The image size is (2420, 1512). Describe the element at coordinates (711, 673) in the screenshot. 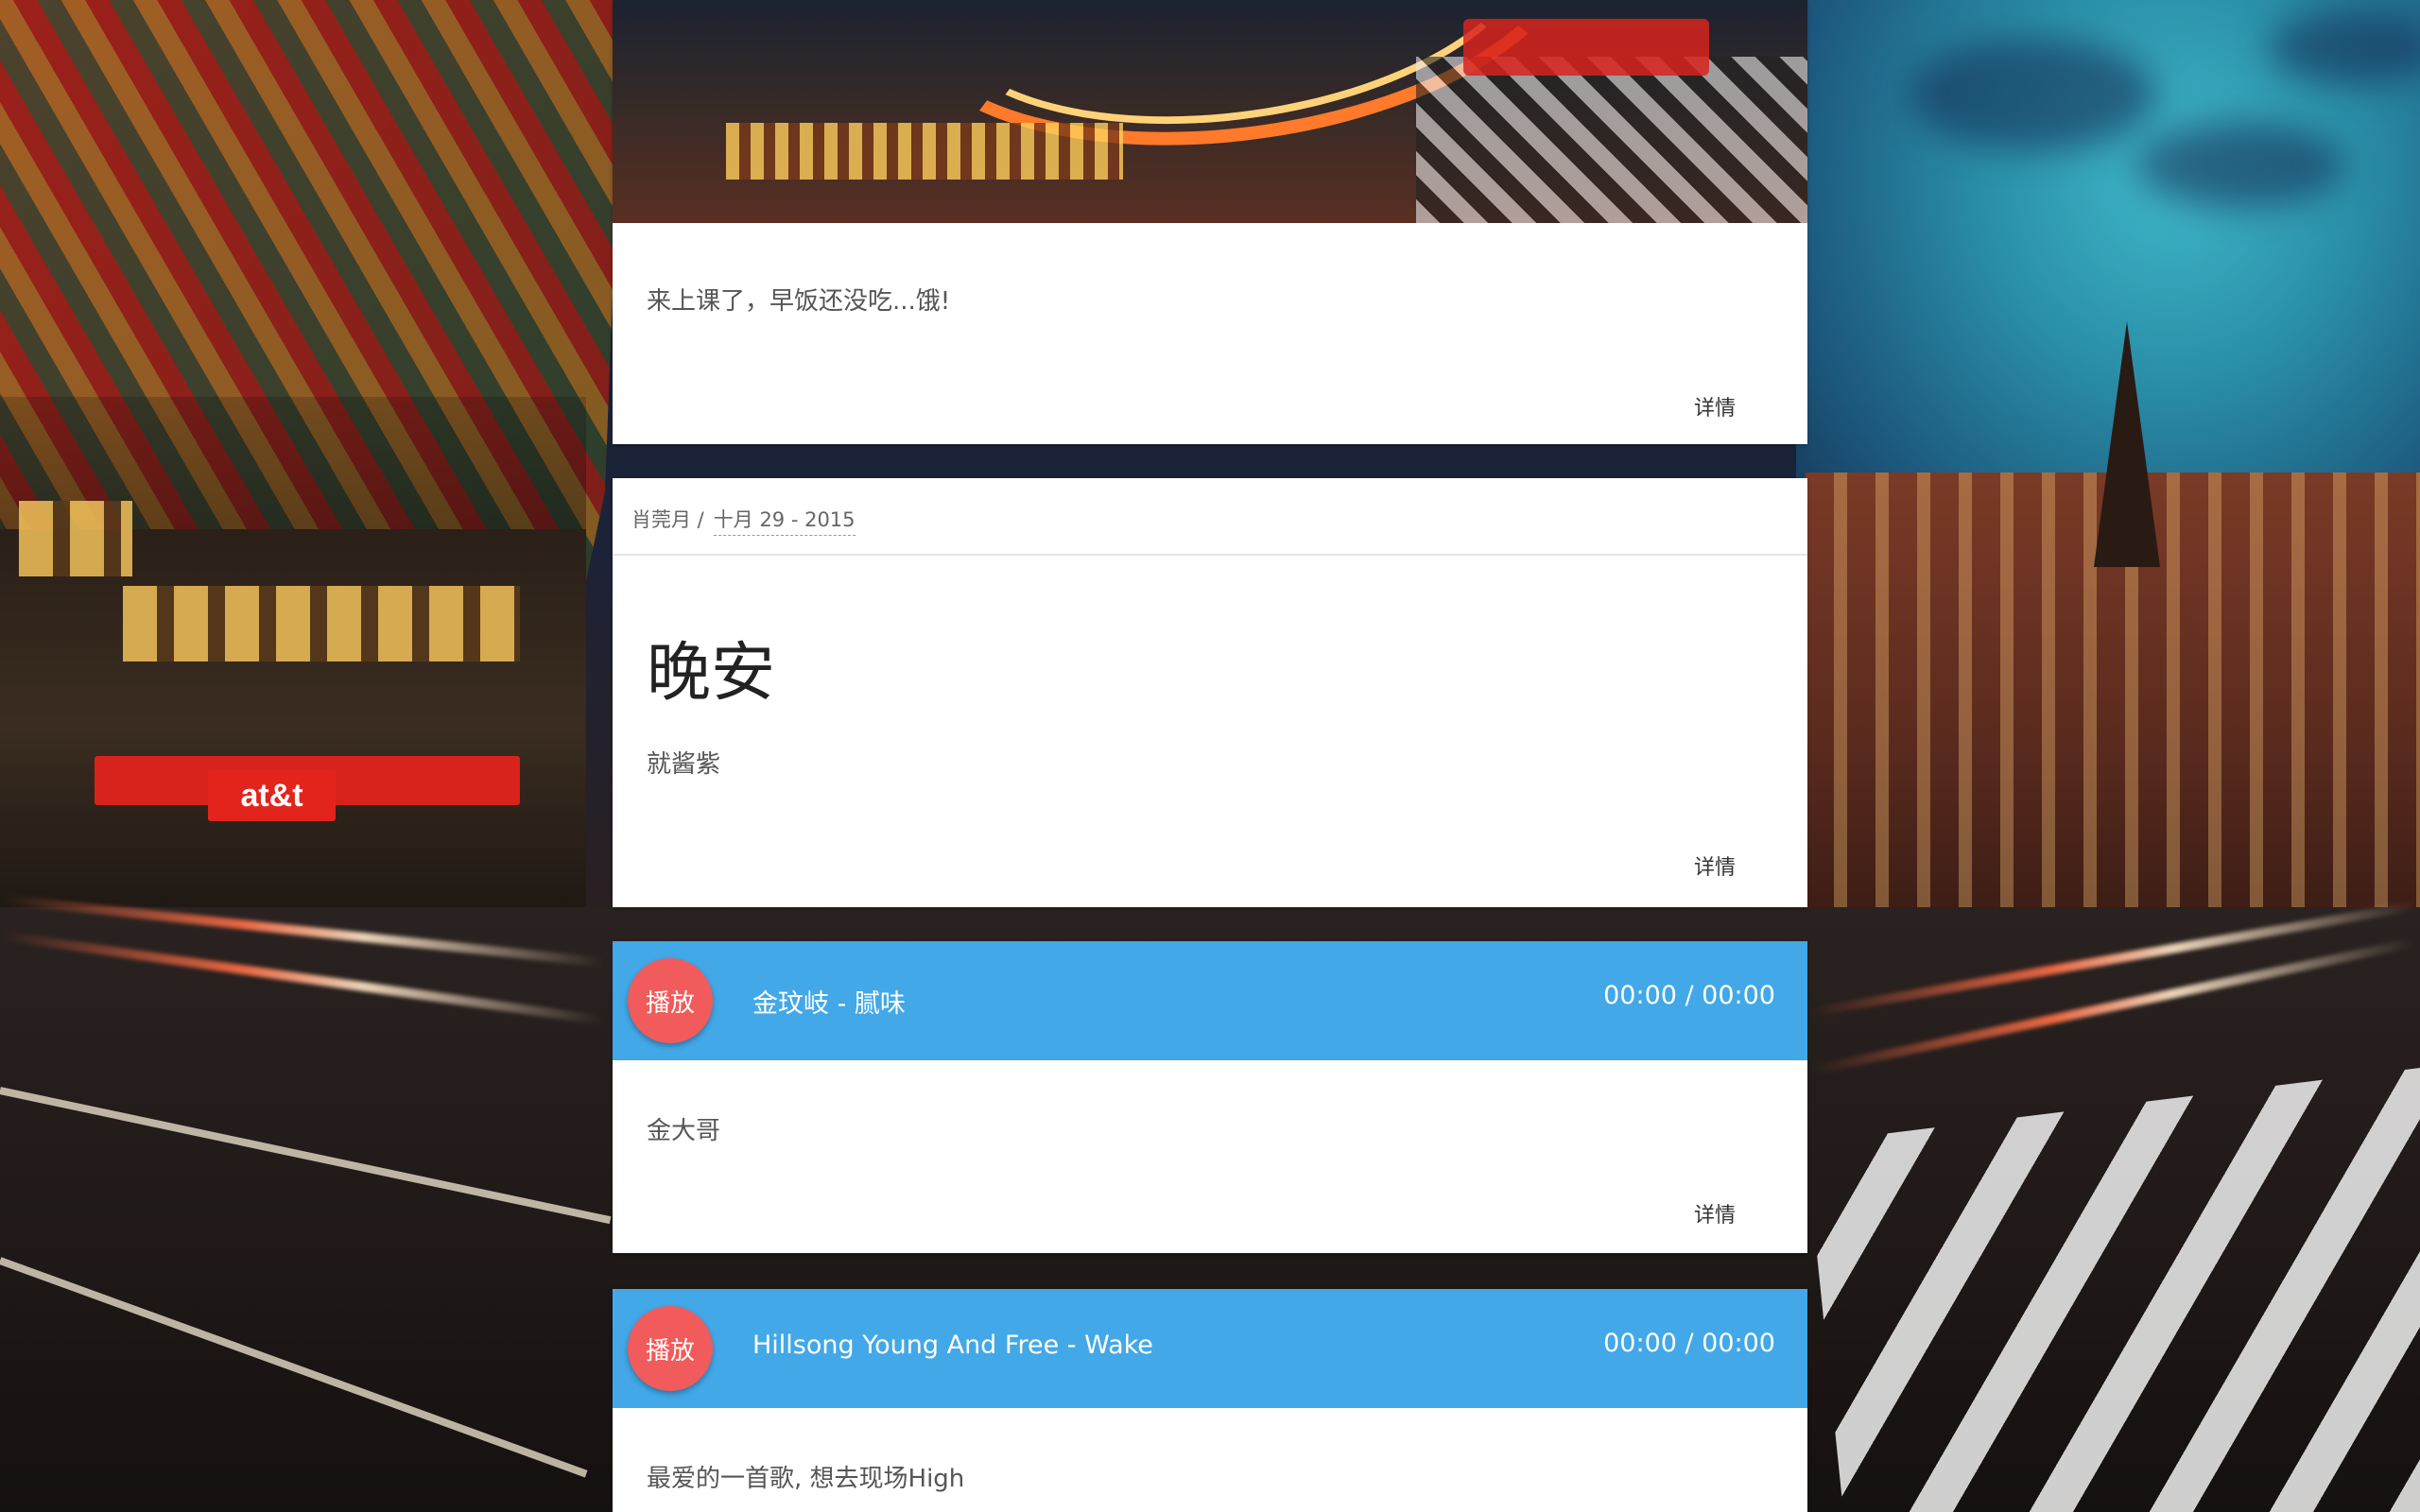

I see `post-title: 晚安` at that location.